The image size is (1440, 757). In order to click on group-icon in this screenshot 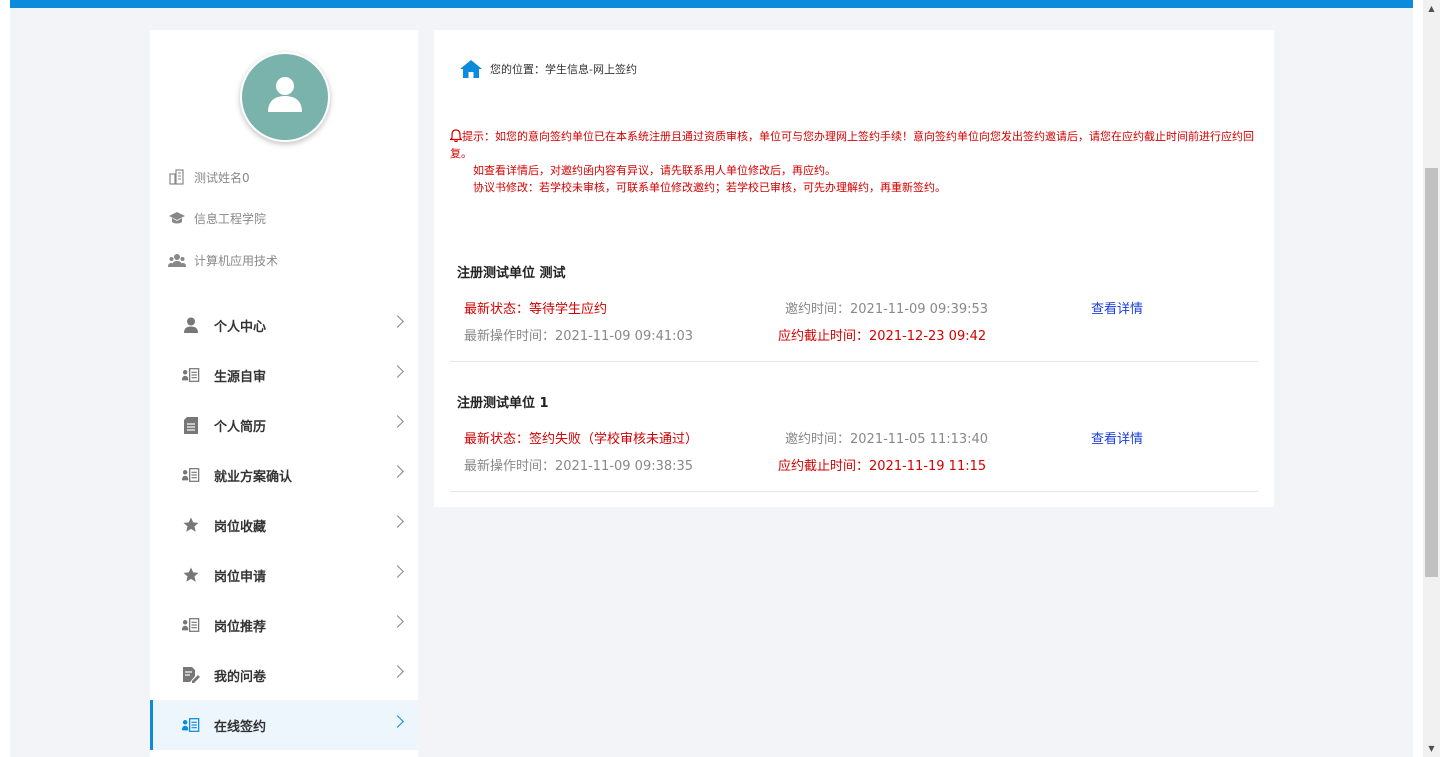, I will do `click(177, 260)`.